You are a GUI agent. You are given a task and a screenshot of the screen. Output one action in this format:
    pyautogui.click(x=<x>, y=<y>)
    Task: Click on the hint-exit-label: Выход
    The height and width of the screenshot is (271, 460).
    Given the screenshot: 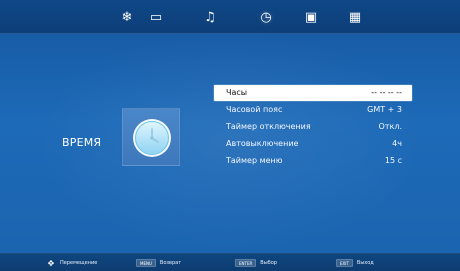 What is the action you would take?
    pyautogui.click(x=365, y=263)
    